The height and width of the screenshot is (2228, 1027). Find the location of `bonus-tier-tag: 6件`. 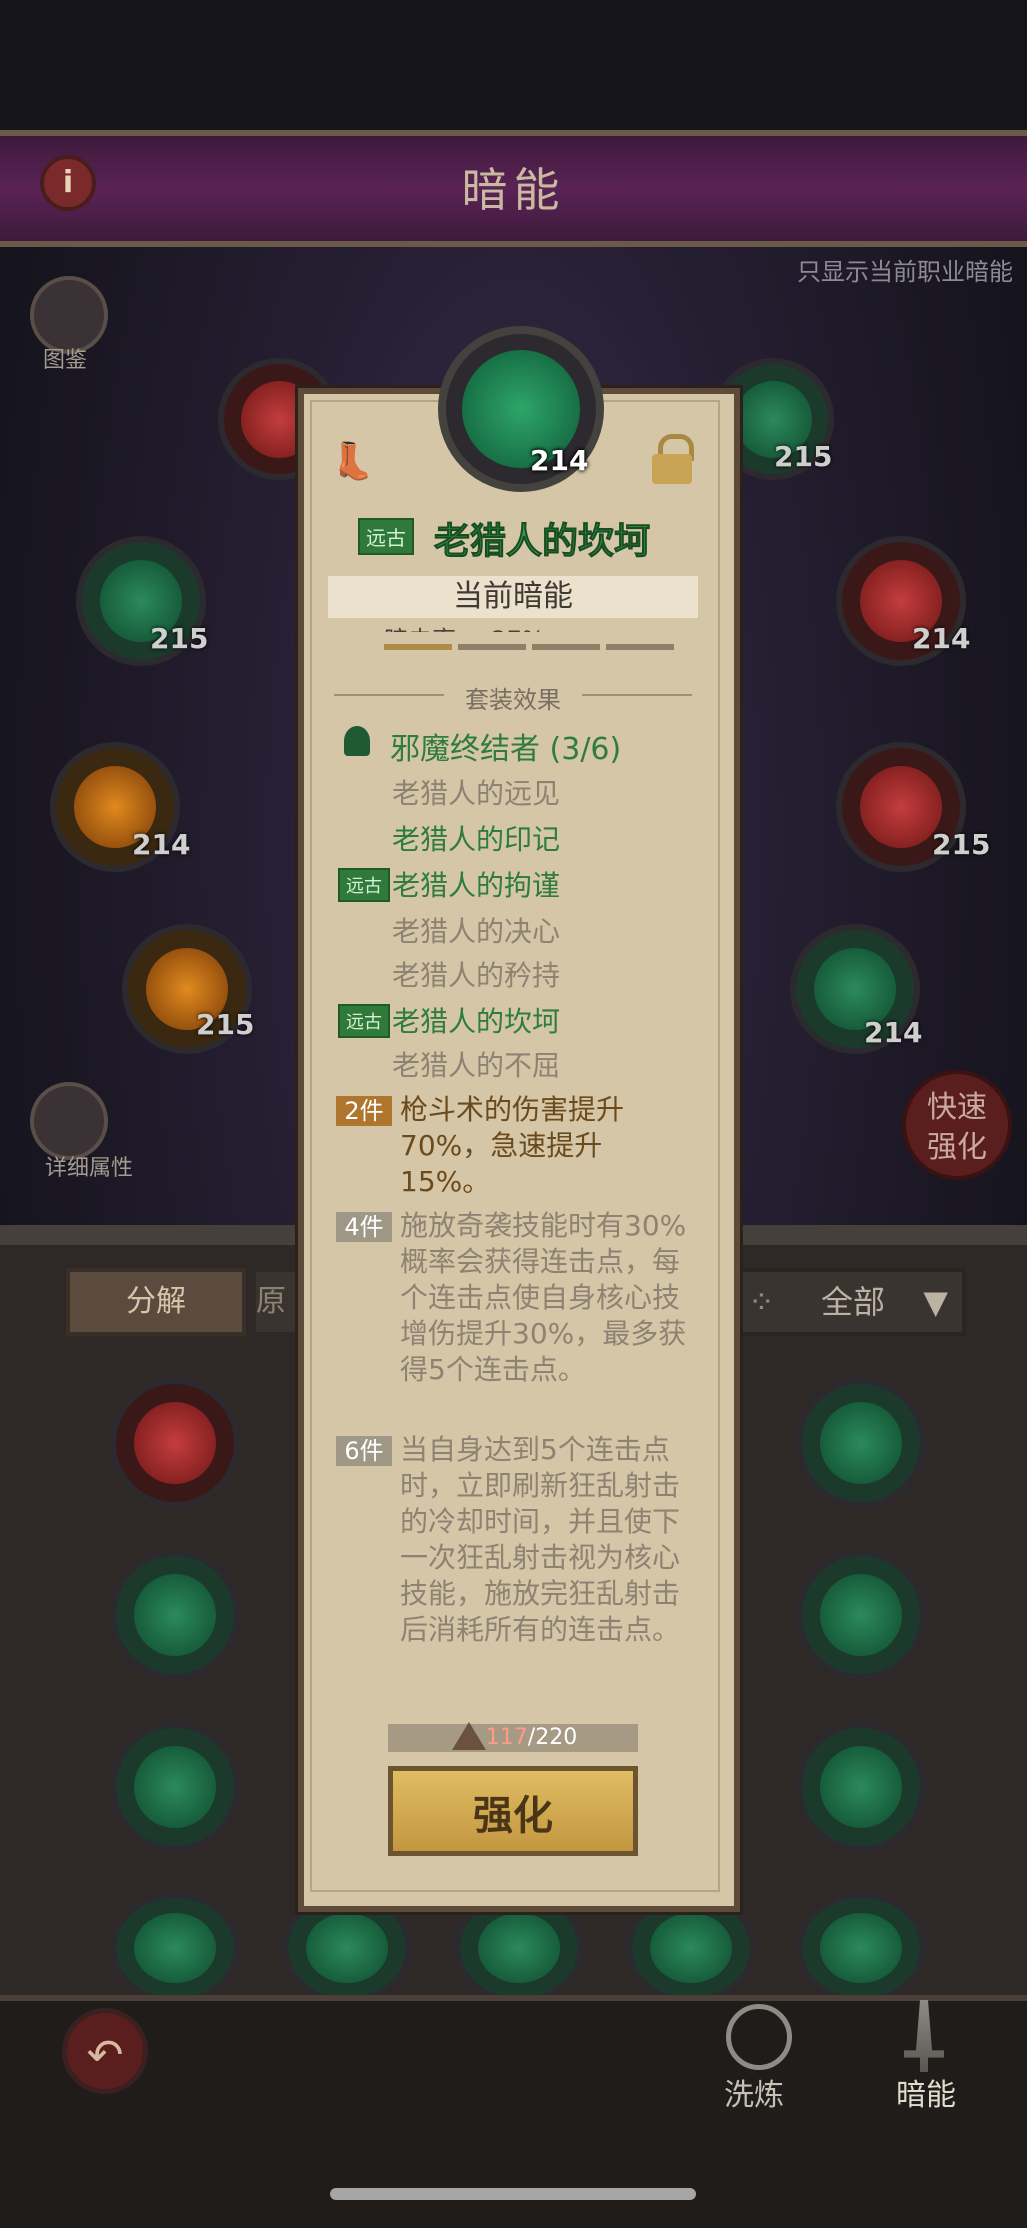

bonus-tier-tag: 6件 is located at coordinates (364, 1451).